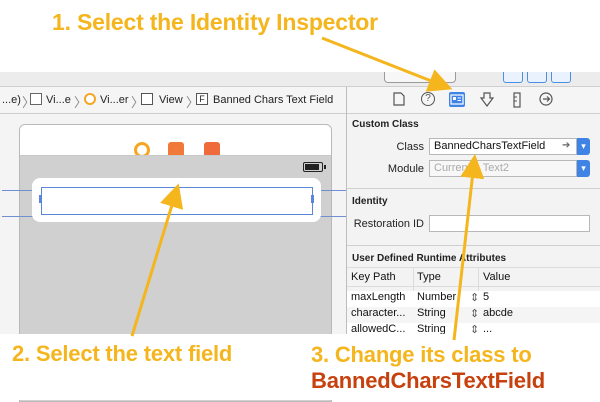 The image size is (600, 402). Describe the element at coordinates (122, 353) in the screenshot. I see `annotation-step-2: 2. Select the text field` at that location.